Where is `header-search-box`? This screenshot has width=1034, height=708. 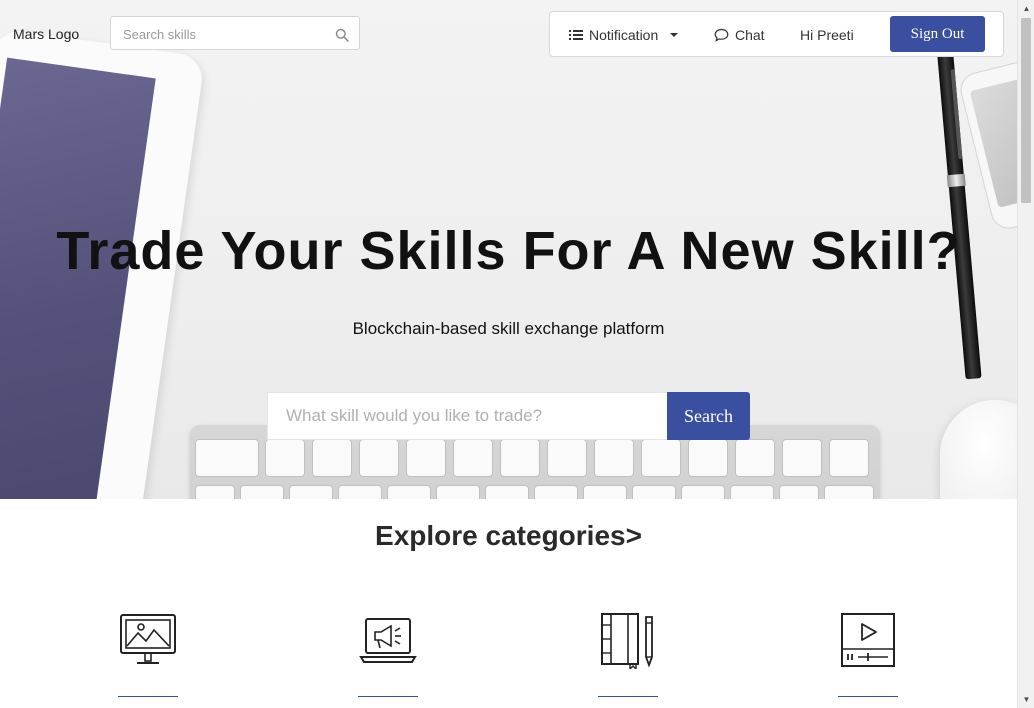 header-search-box is located at coordinates (235, 33).